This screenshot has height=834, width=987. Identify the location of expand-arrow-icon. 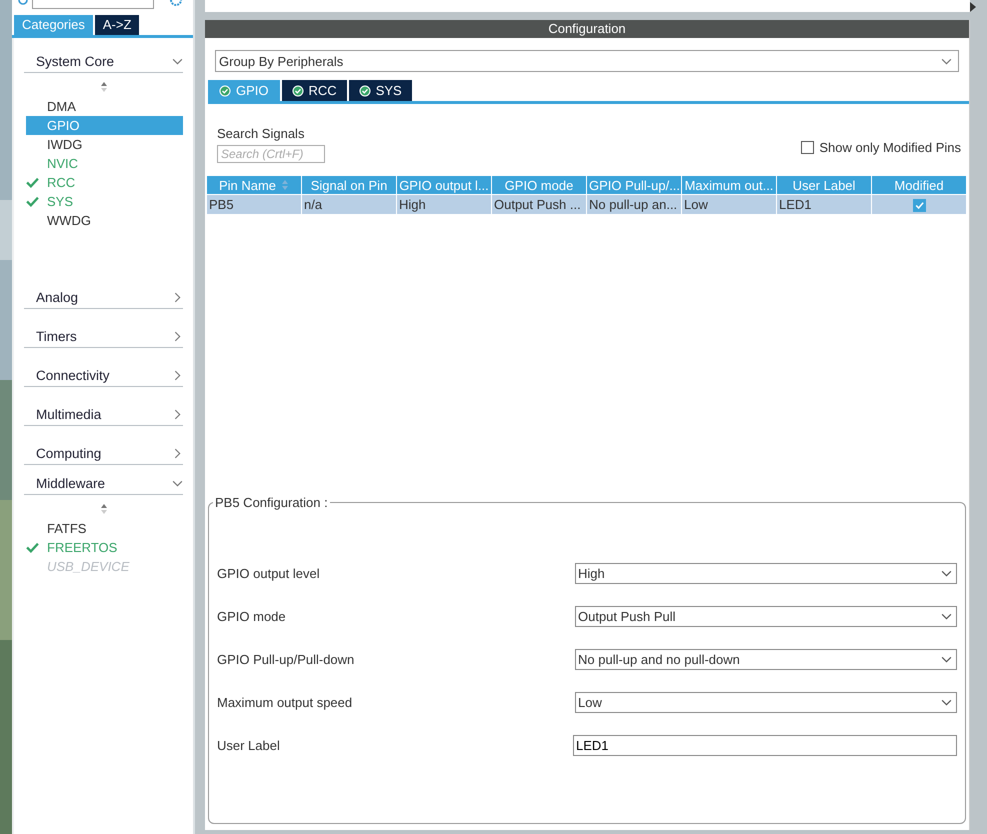
(973, 7).